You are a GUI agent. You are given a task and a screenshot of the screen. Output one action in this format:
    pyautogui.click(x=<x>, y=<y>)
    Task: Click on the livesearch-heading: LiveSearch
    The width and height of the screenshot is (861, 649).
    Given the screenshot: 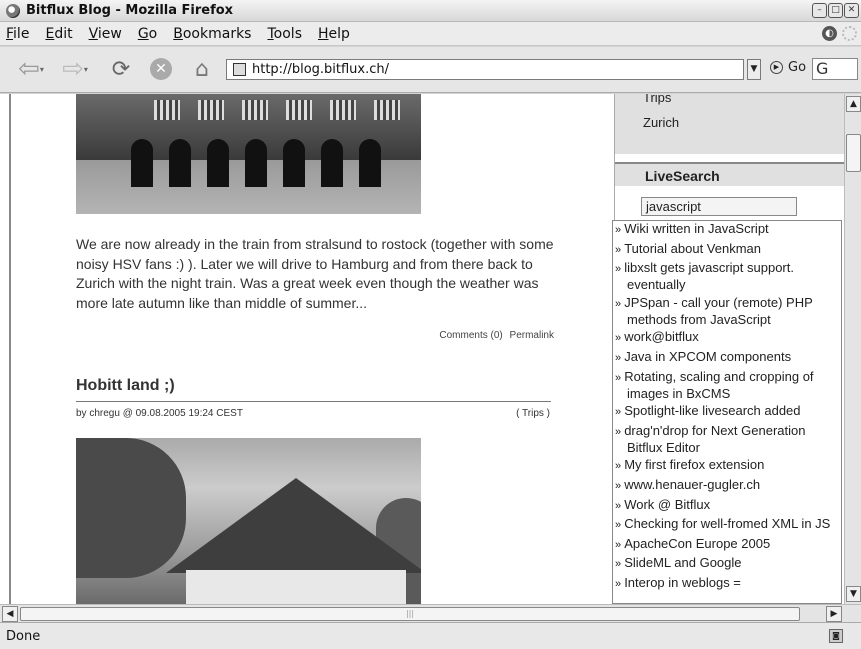 What is the action you would take?
    pyautogui.click(x=729, y=174)
    